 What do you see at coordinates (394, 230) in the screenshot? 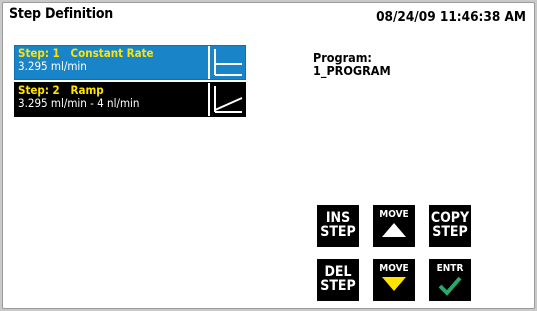
I see `triangle-up-icon` at bounding box center [394, 230].